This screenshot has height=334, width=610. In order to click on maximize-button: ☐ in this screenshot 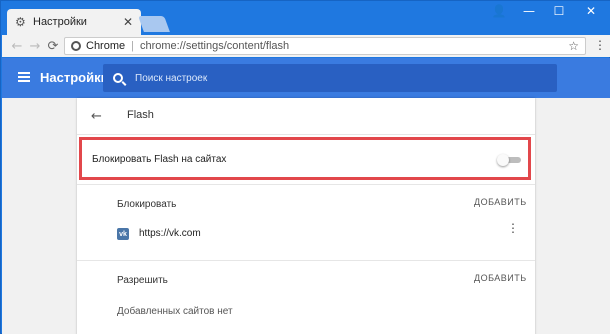, I will do `click(559, 11)`.